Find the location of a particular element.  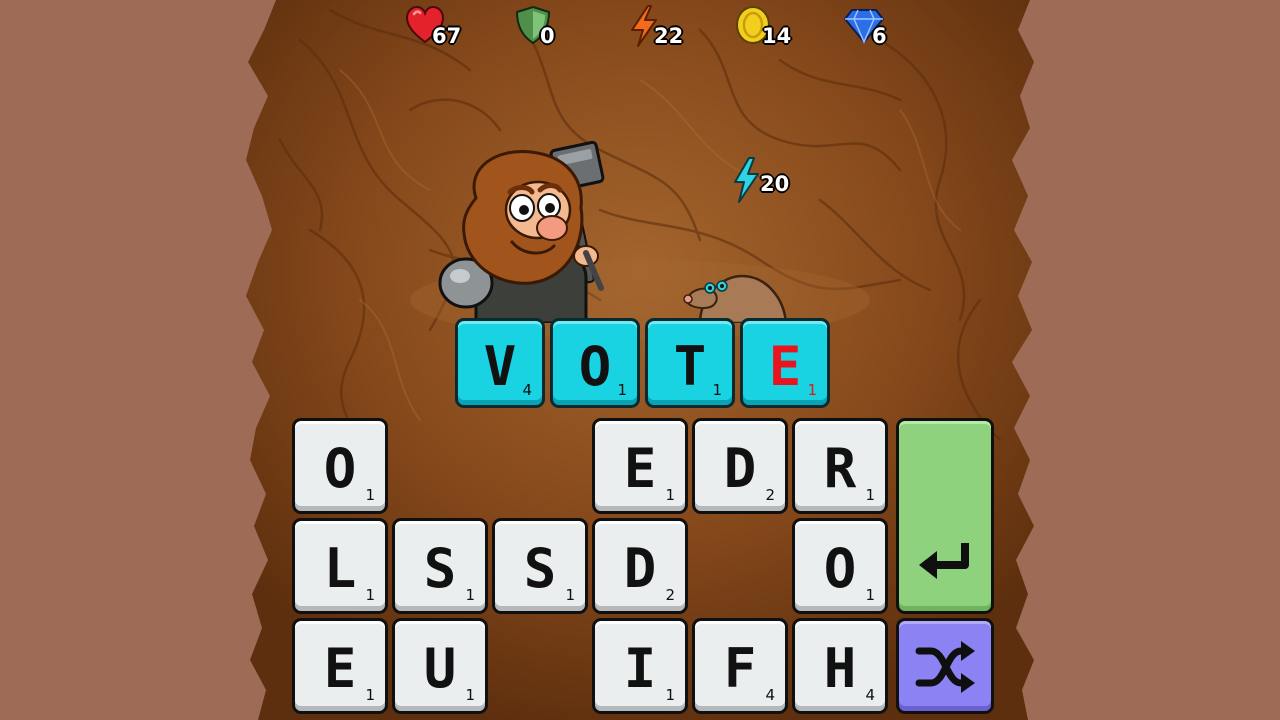

word-tile: T1 is located at coordinates (690, 363).